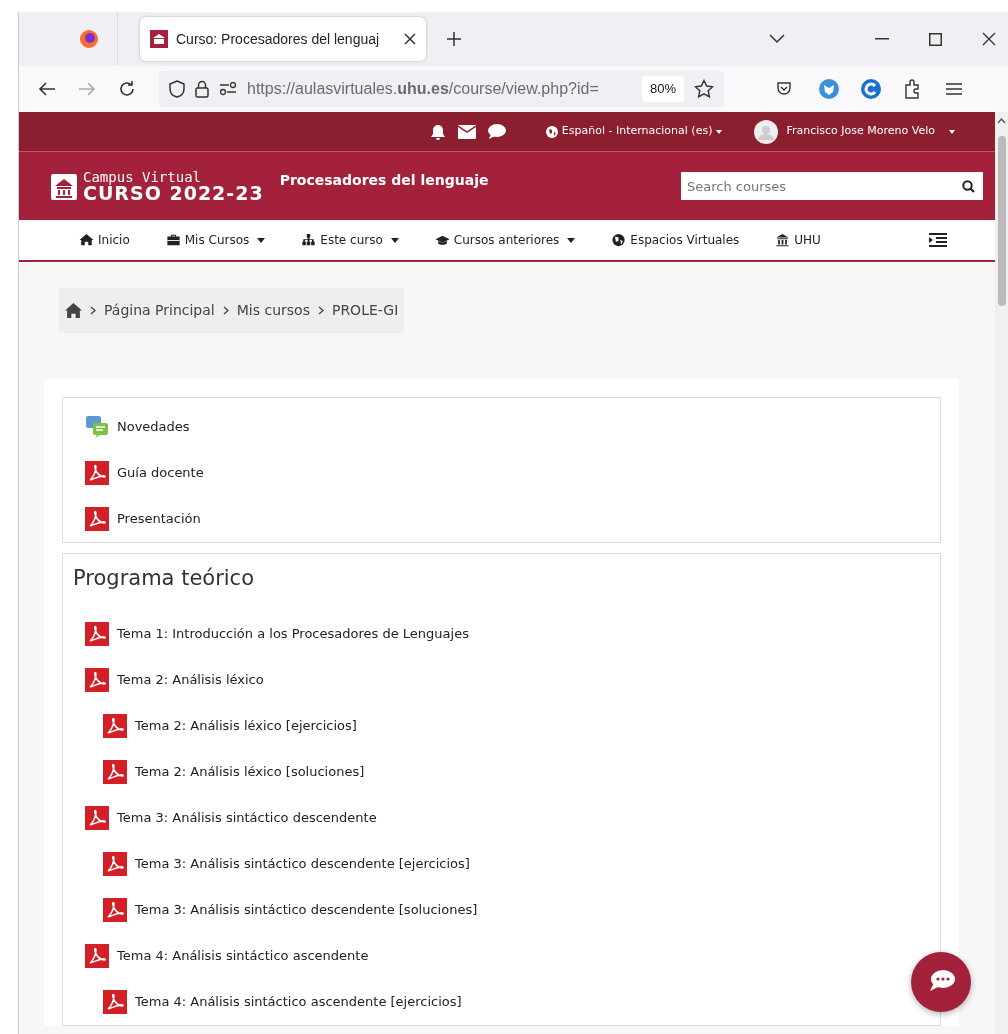 The image size is (1008, 1034). I want to click on maximize-icon, so click(935, 39).